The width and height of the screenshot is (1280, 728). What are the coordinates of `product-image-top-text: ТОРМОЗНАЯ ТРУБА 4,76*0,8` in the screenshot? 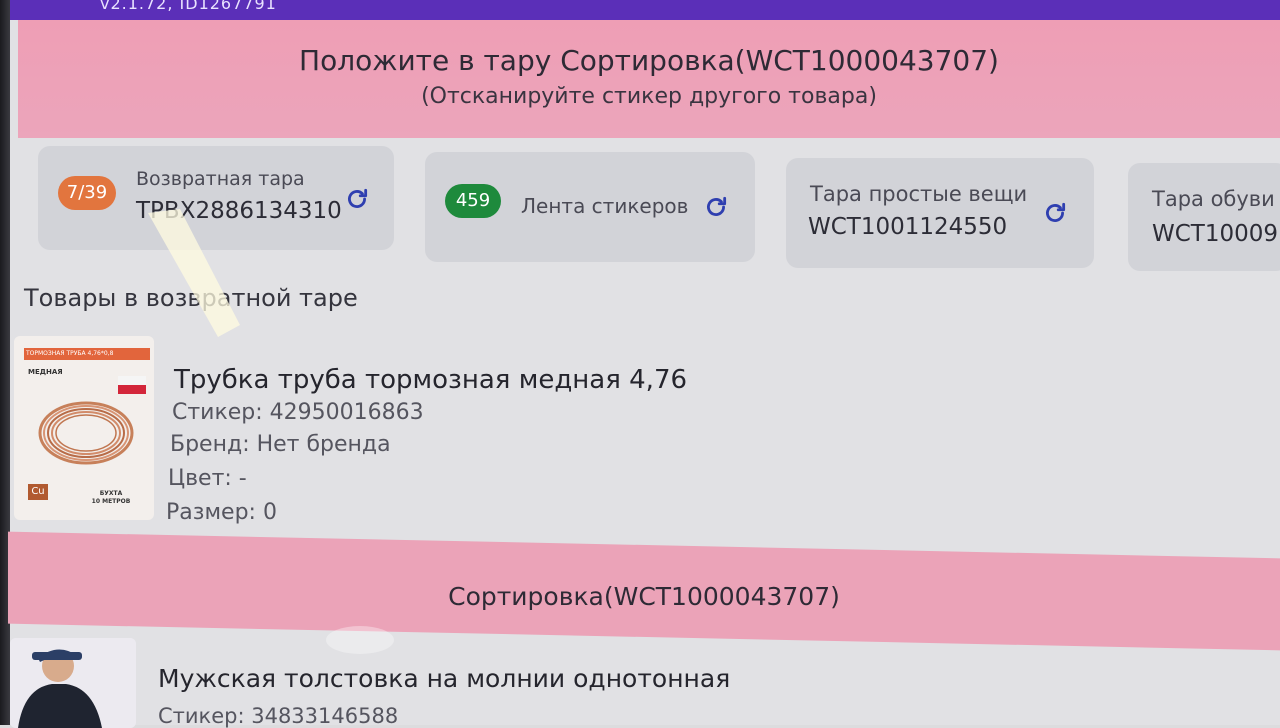 It's located at (87, 354).